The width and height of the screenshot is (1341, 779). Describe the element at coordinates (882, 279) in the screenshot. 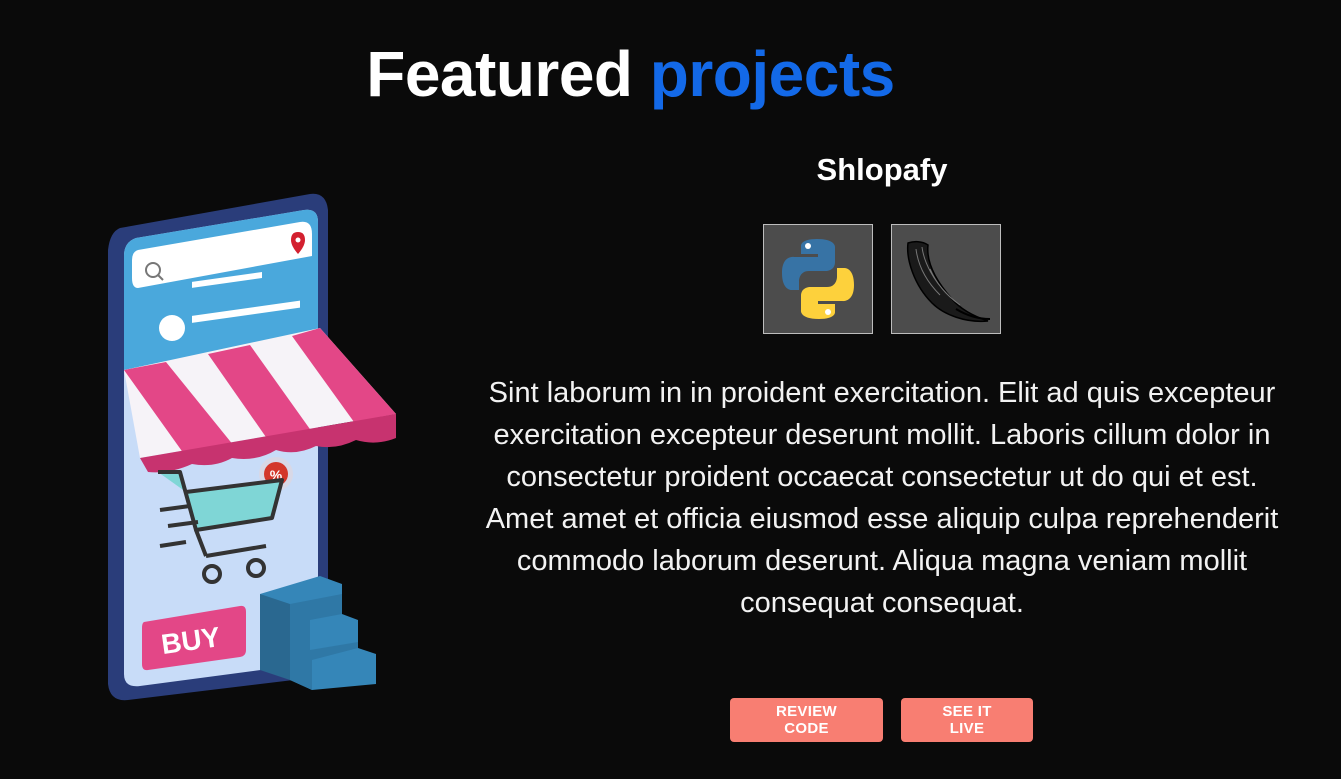

I see `tech-stack` at that location.